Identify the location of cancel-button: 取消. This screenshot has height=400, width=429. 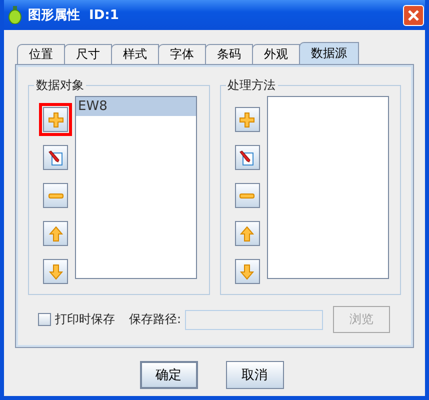
(255, 375).